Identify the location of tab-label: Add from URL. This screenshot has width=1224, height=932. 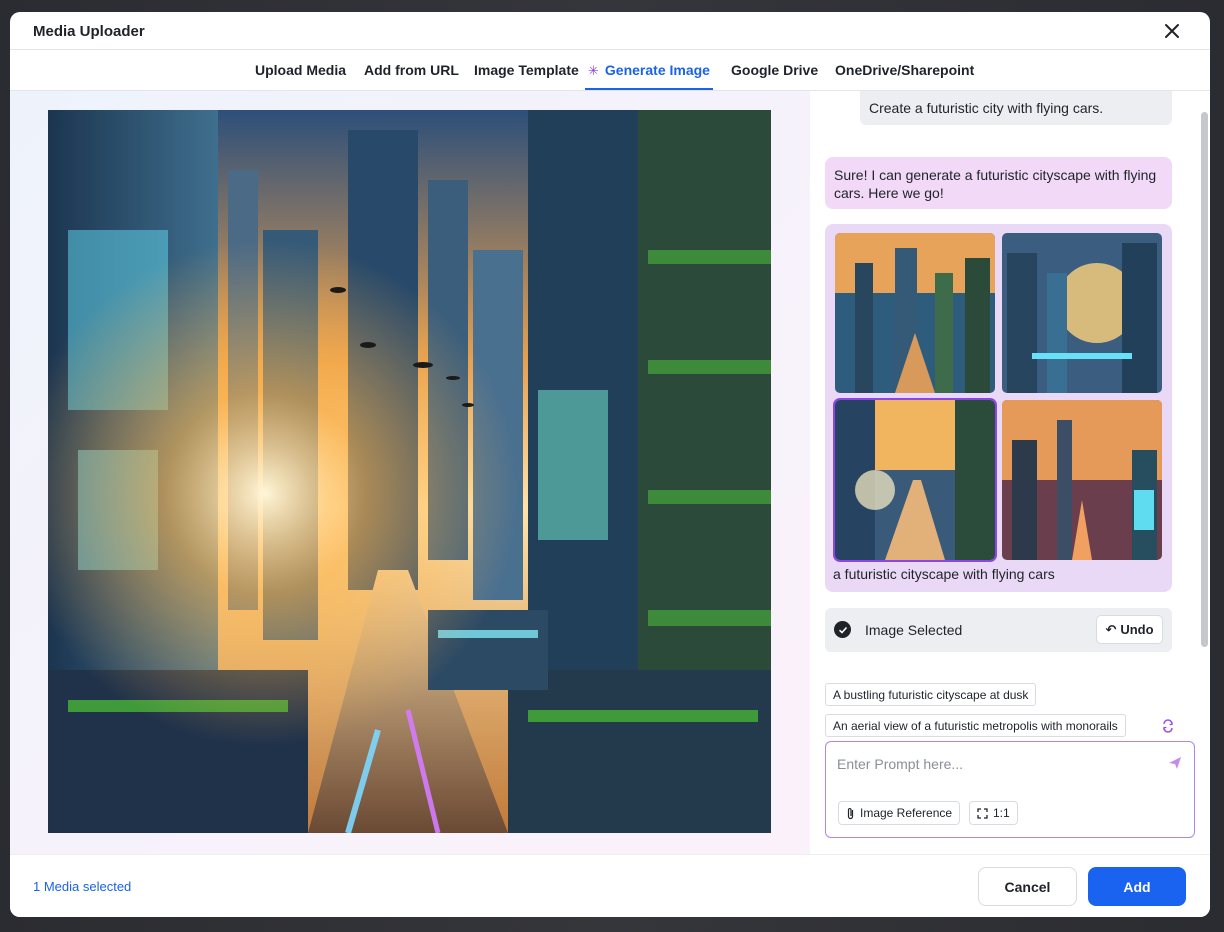
(411, 70).